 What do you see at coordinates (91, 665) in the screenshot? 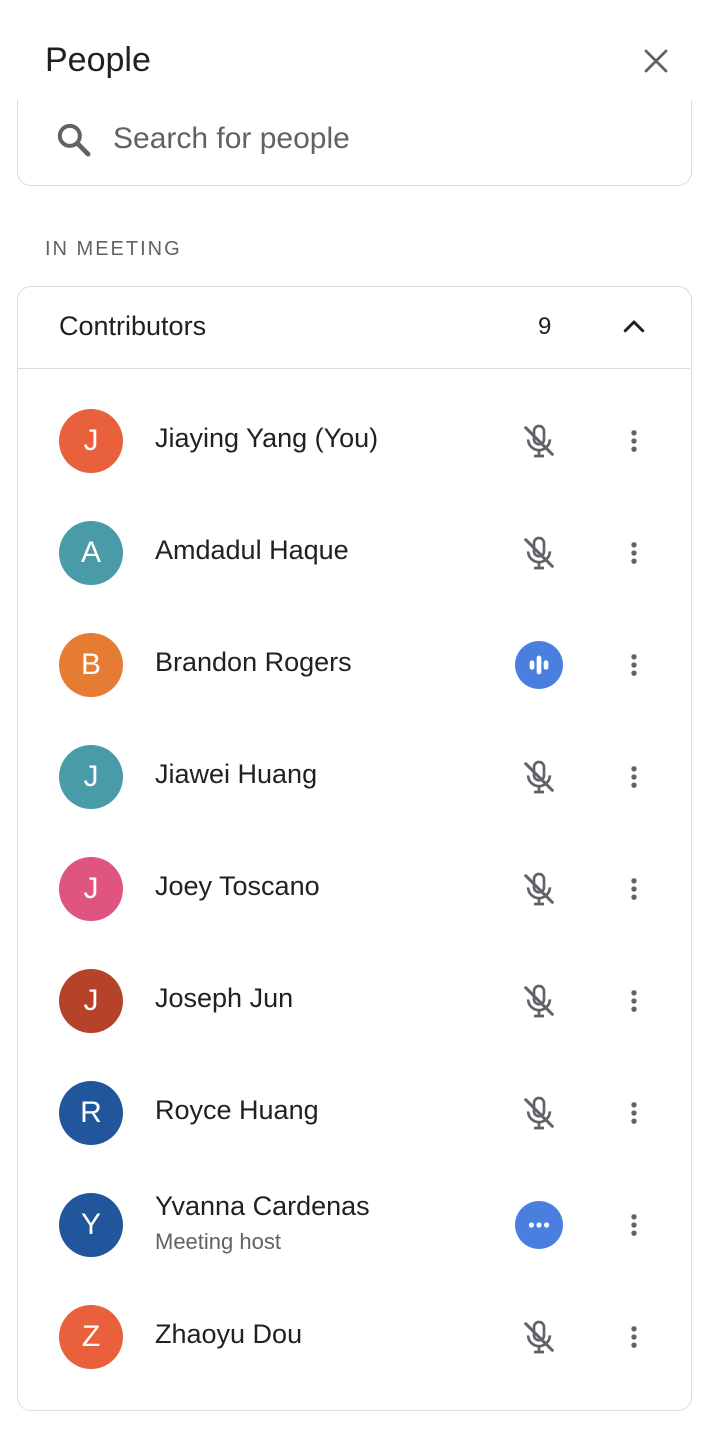
I see `avatar: B` at bounding box center [91, 665].